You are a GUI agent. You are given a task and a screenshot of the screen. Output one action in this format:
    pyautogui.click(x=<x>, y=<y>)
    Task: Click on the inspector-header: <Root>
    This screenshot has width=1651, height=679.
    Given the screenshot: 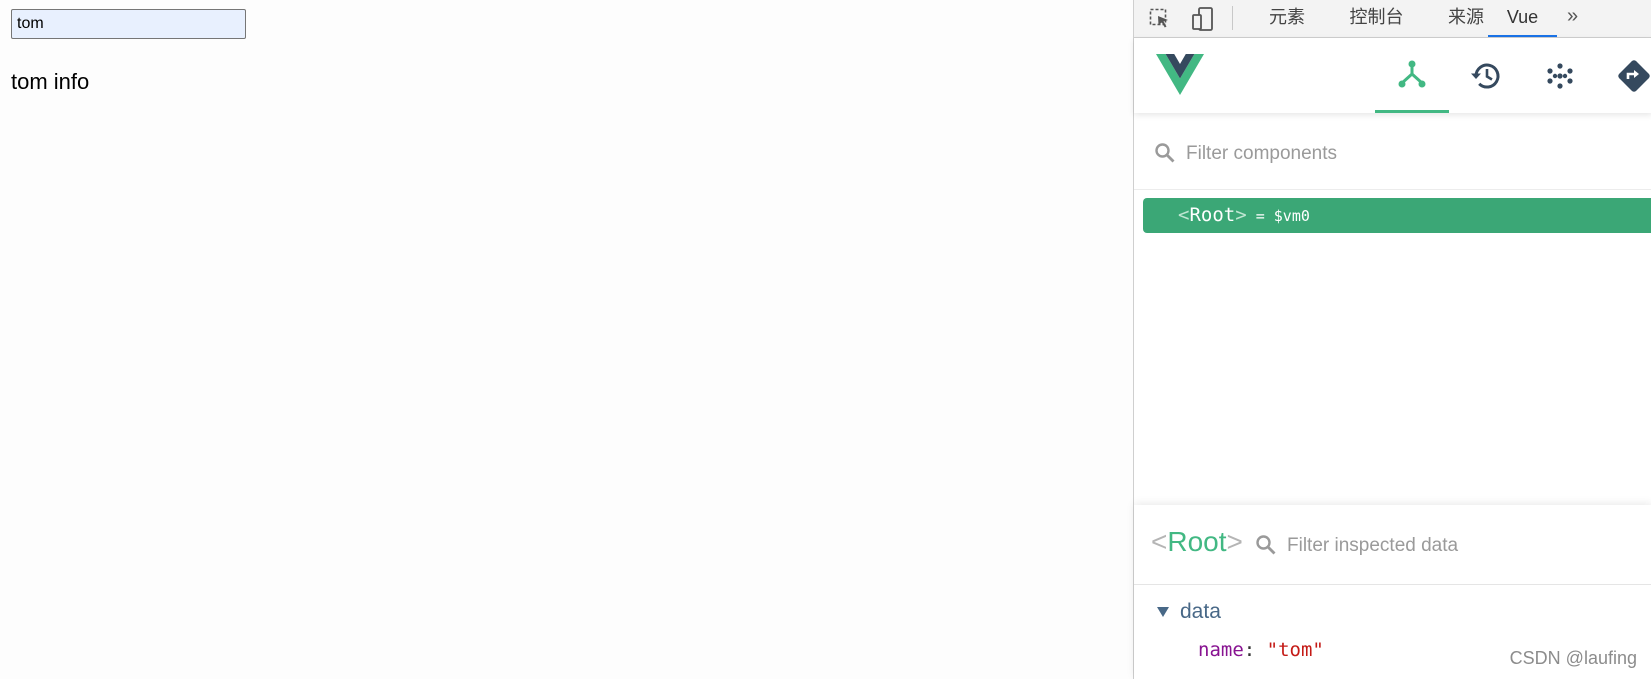 What is the action you would take?
    pyautogui.click(x=1392, y=545)
    